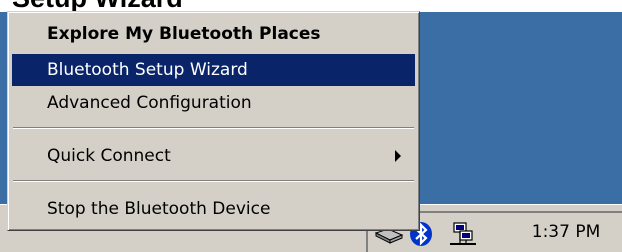 Image resolution: width=622 pixels, height=252 pixels. Describe the element at coordinates (566, 232) in the screenshot. I see `clock: 1:37 PM` at that location.